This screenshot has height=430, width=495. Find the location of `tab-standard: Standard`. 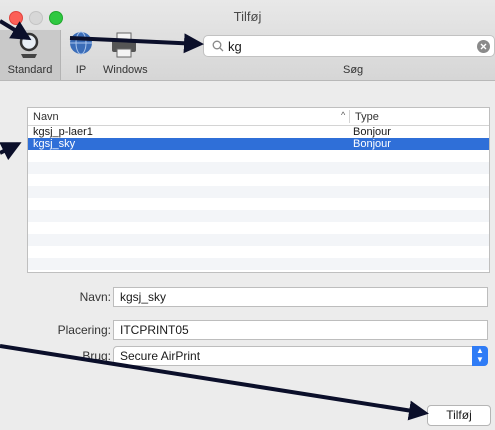

tab-standard: Standard is located at coordinates (30, 55).